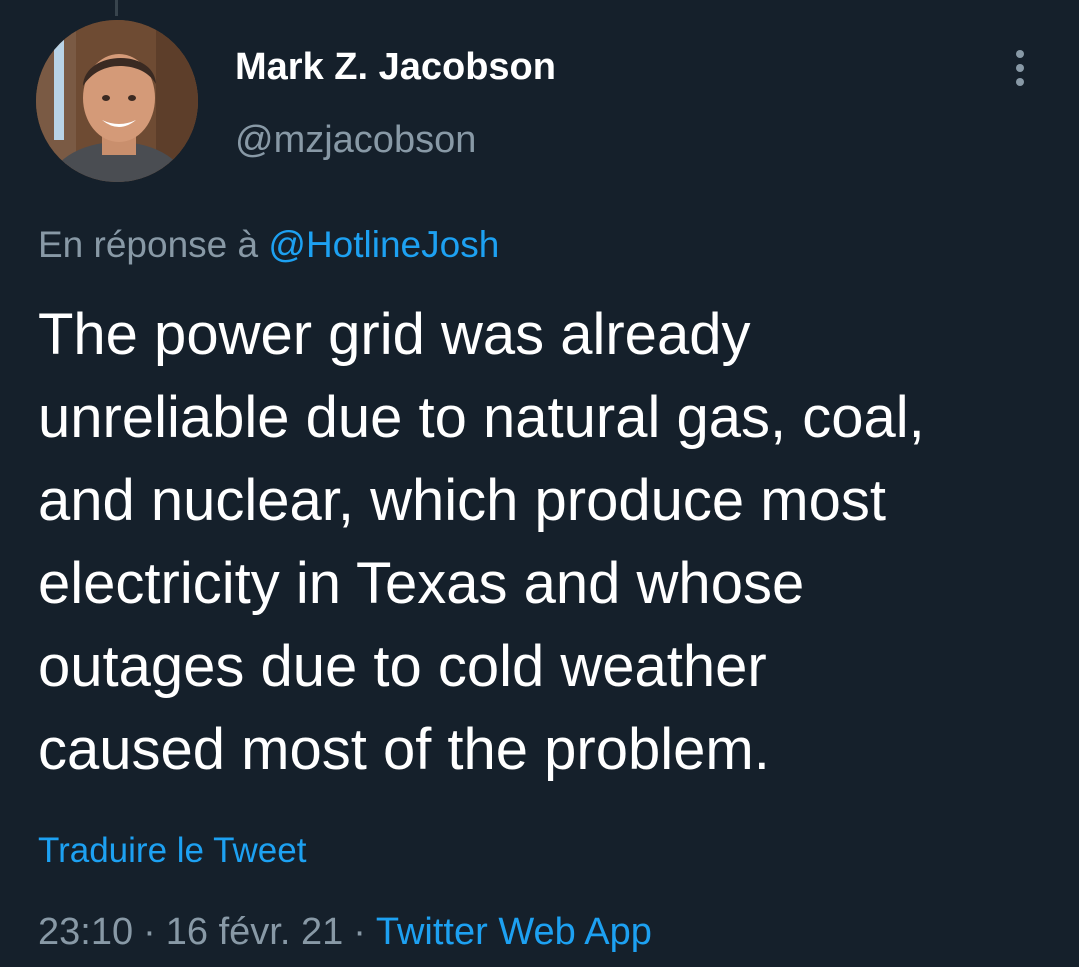  I want to click on reply-mention-link: @HotlineJosh, so click(383, 244).